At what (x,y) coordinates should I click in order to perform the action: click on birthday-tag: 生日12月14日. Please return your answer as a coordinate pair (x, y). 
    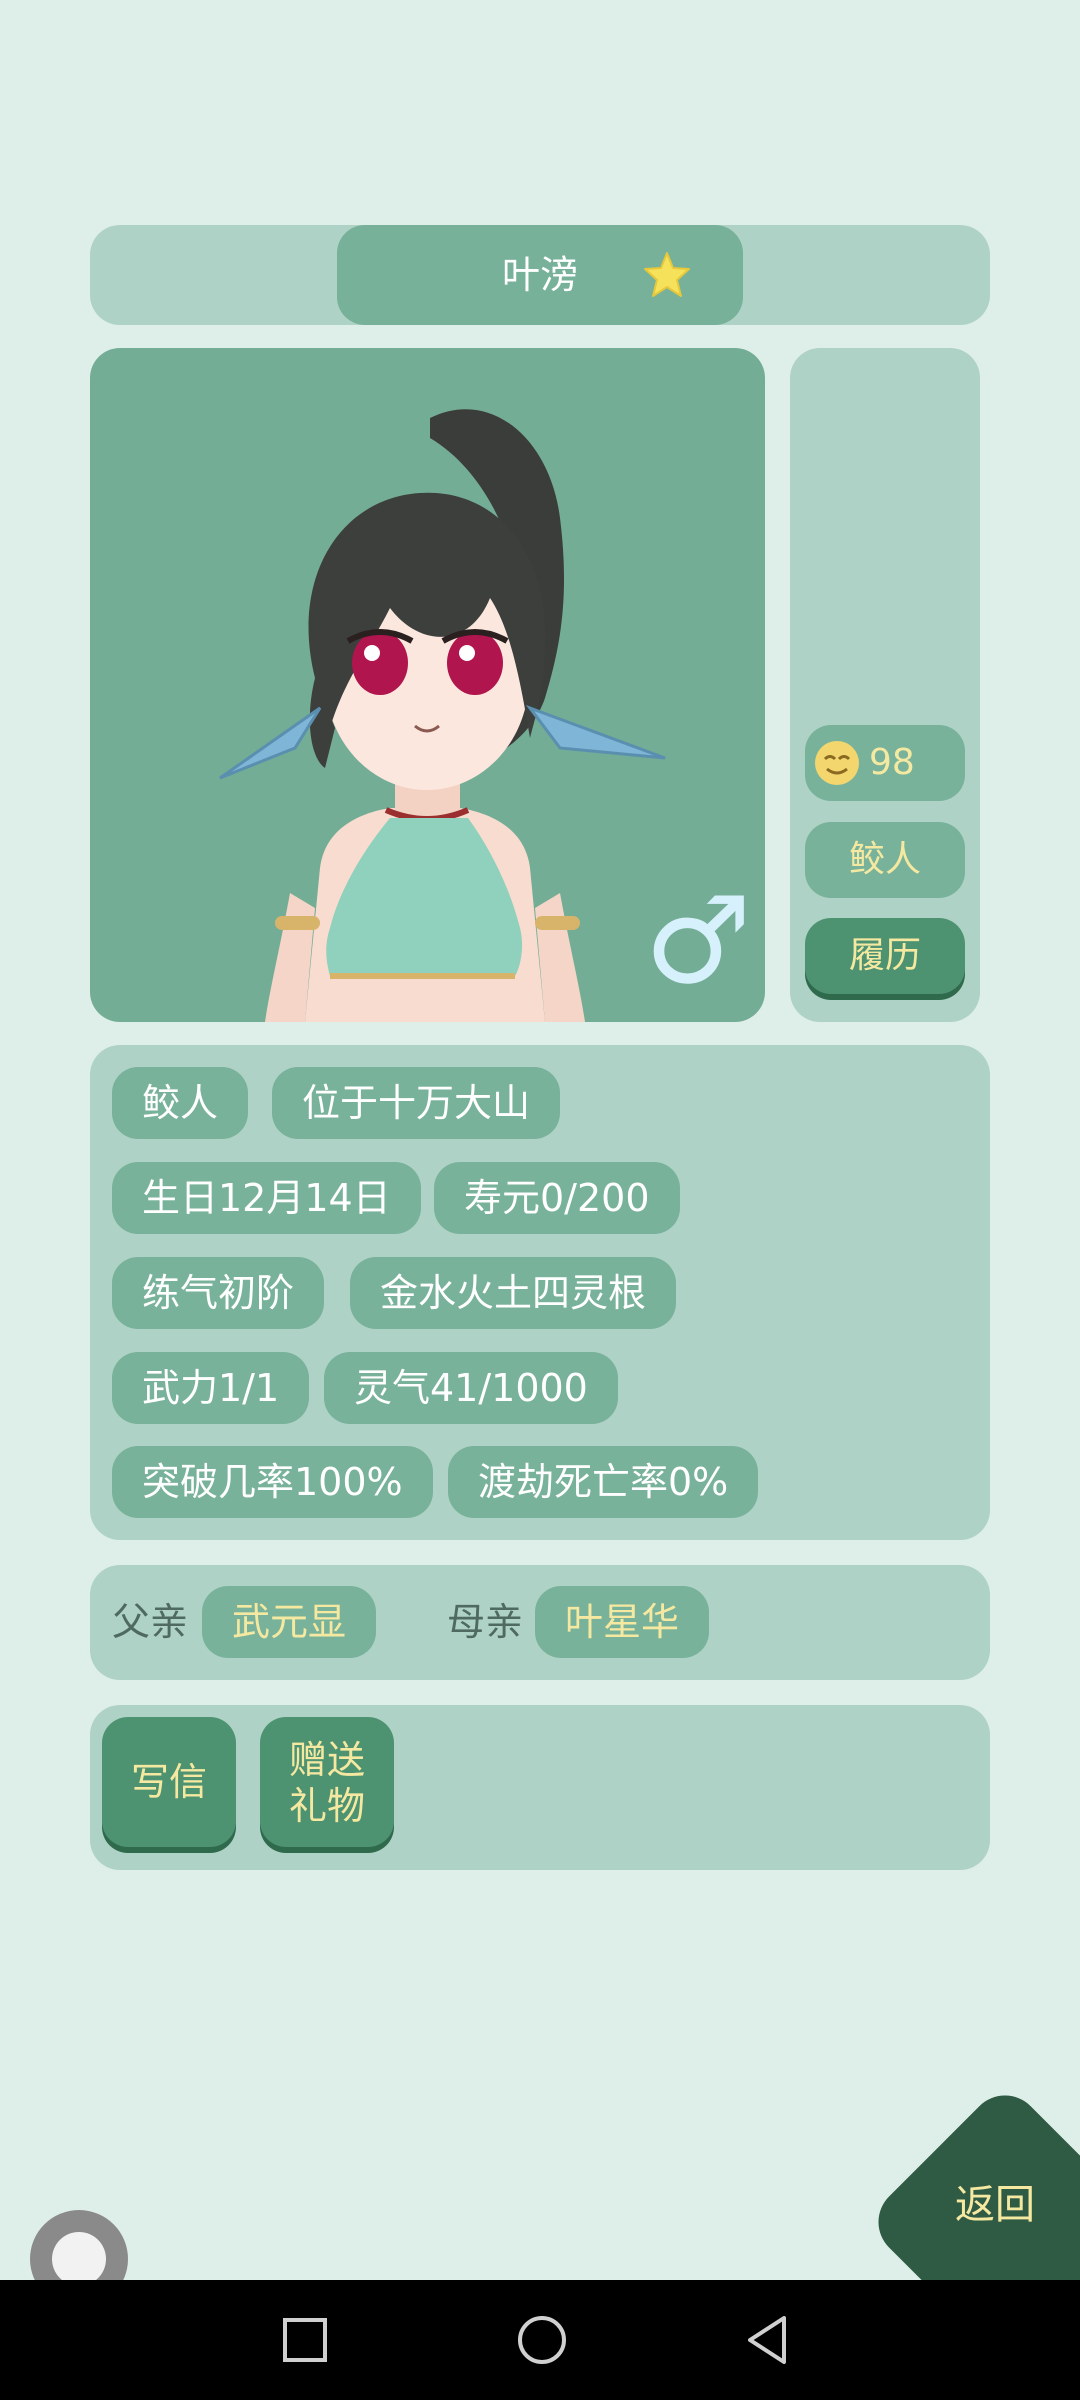
    Looking at the image, I should click on (266, 1198).